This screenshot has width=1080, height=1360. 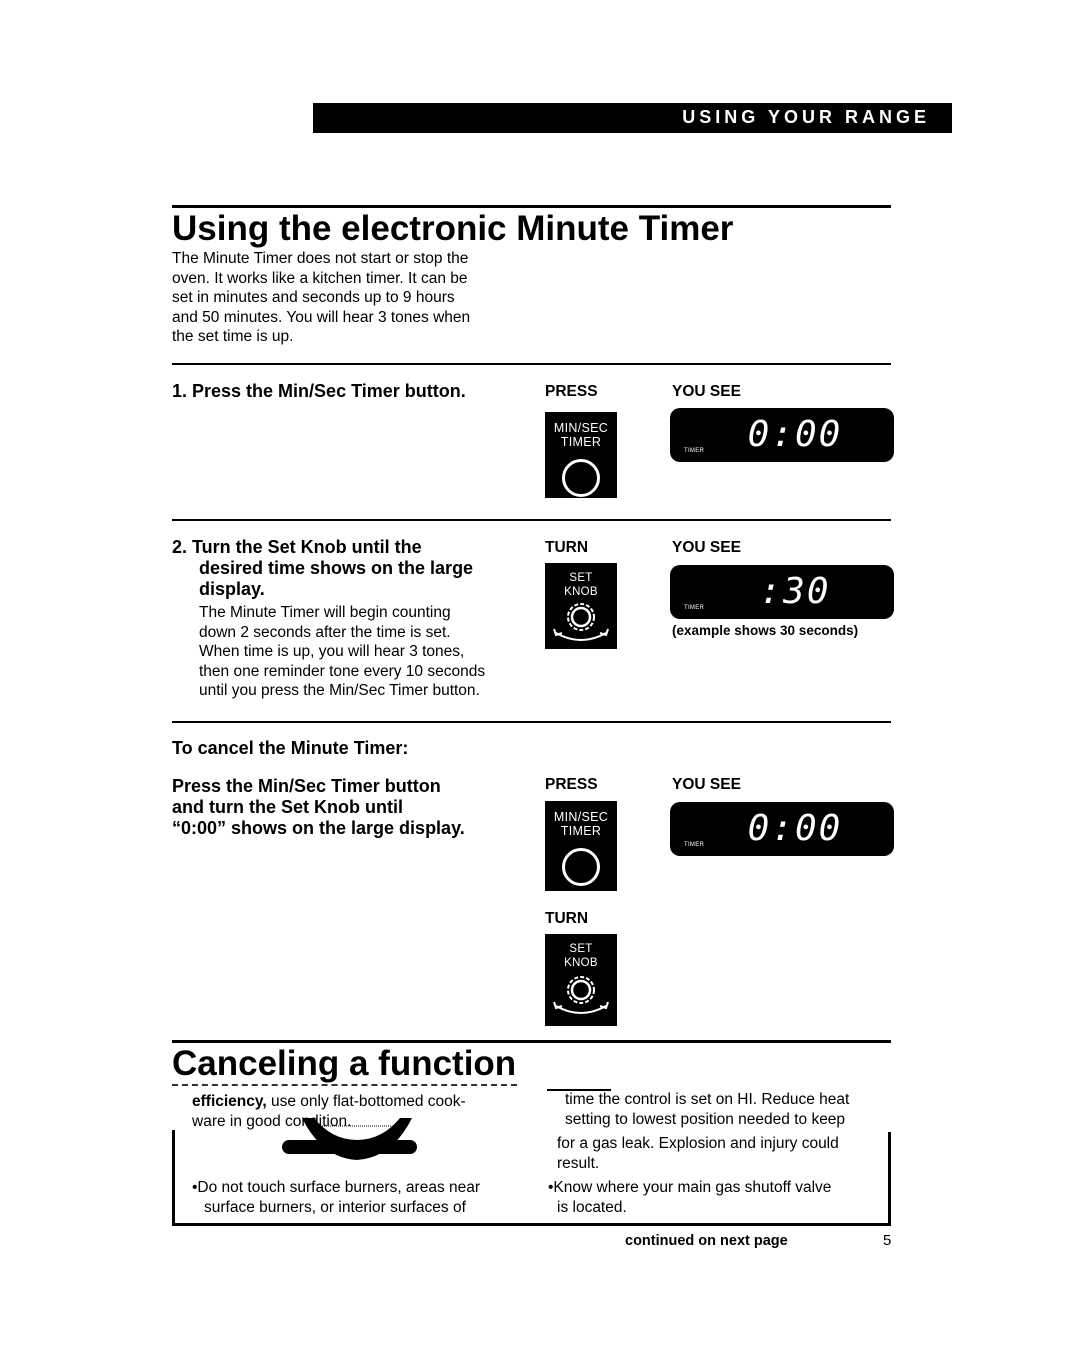 What do you see at coordinates (325, 632) in the screenshot?
I see `step2-body-line: down 2 seconds after the time is set.` at bounding box center [325, 632].